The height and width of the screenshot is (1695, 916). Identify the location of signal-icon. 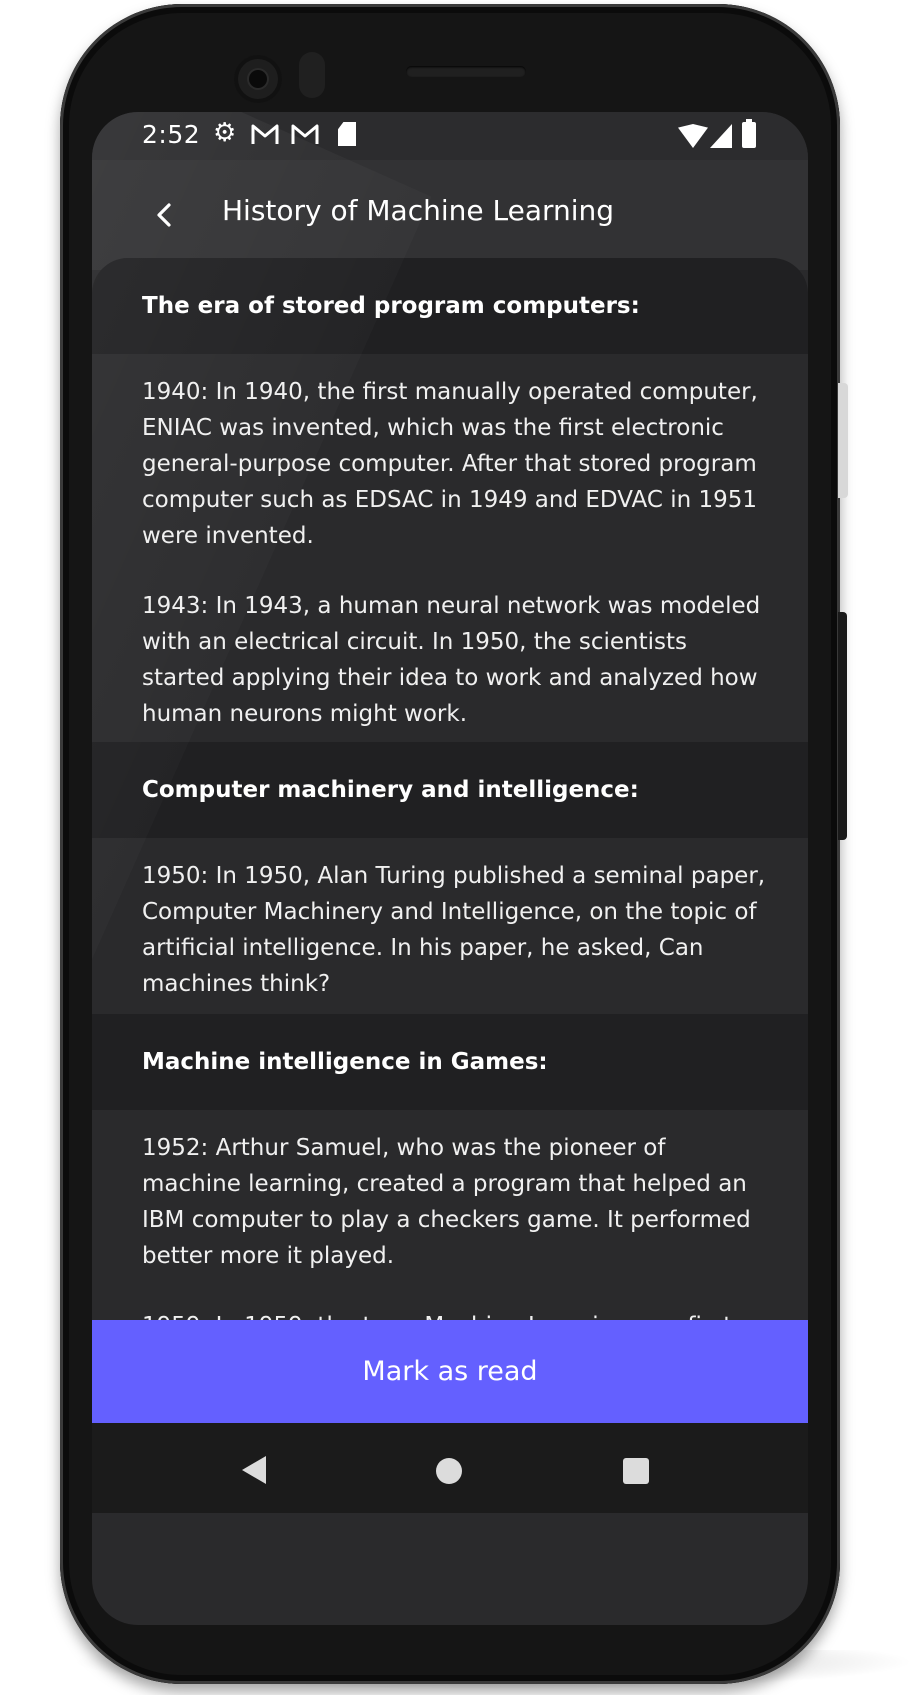
(721, 136).